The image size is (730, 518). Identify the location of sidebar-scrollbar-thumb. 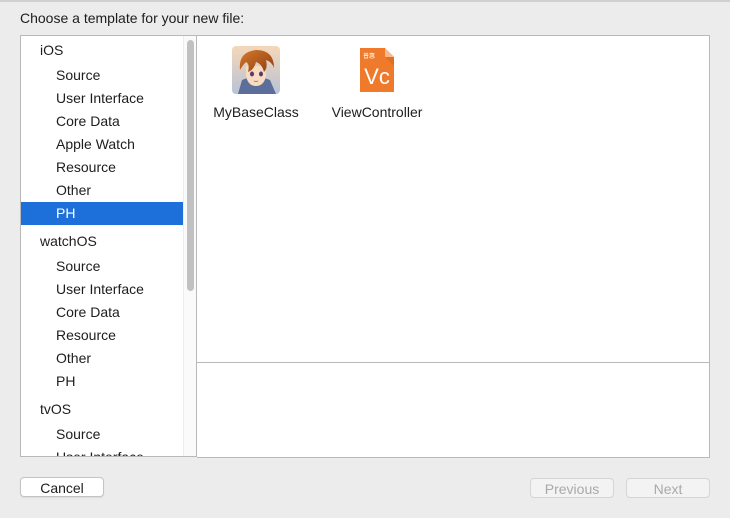
(190, 165).